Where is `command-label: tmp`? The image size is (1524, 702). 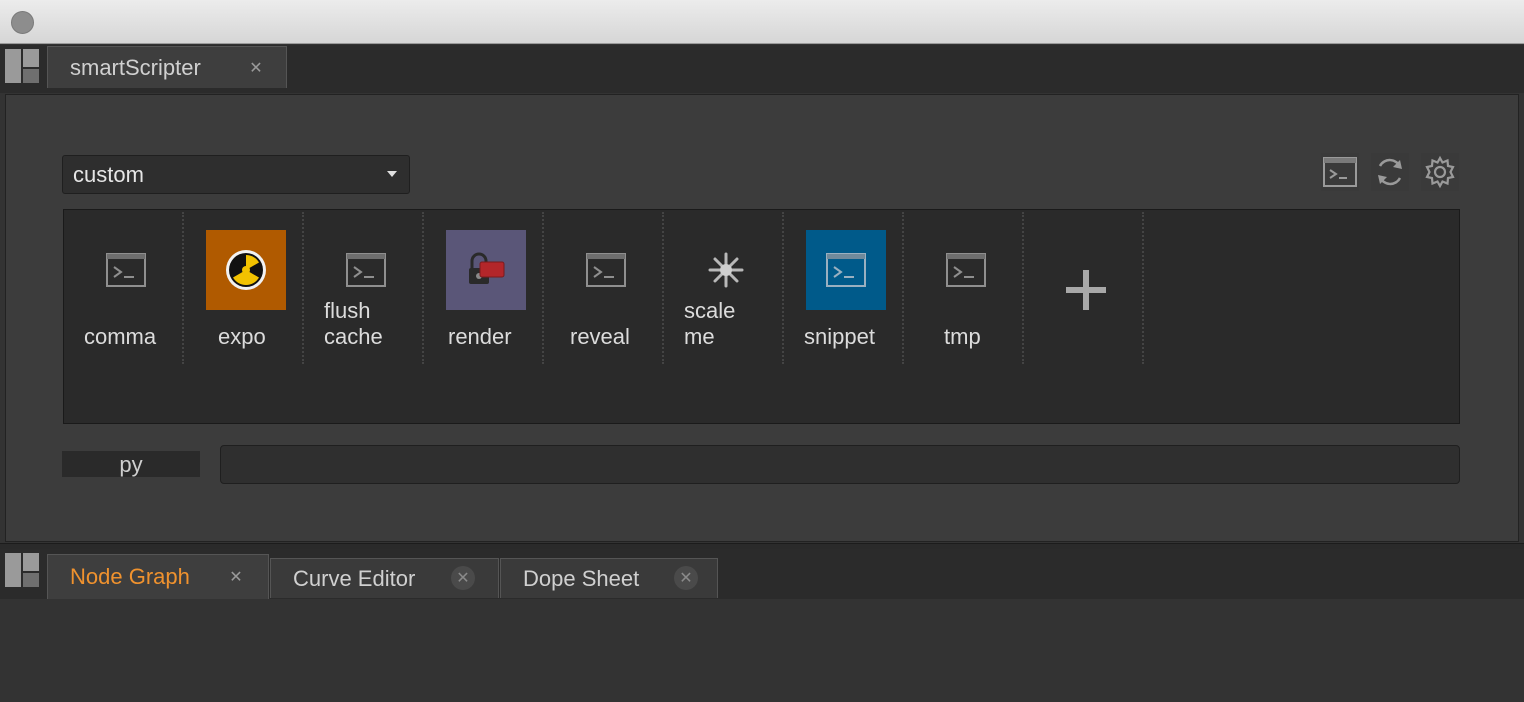
command-label: tmp is located at coordinates (962, 336).